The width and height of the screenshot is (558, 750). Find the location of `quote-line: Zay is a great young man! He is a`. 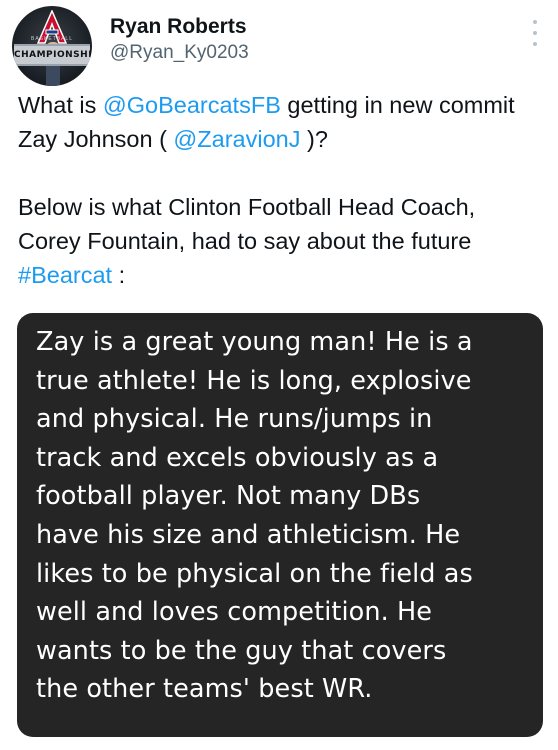

quote-line: Zay is a great young man! He is a is located at coordinates (254, 342).